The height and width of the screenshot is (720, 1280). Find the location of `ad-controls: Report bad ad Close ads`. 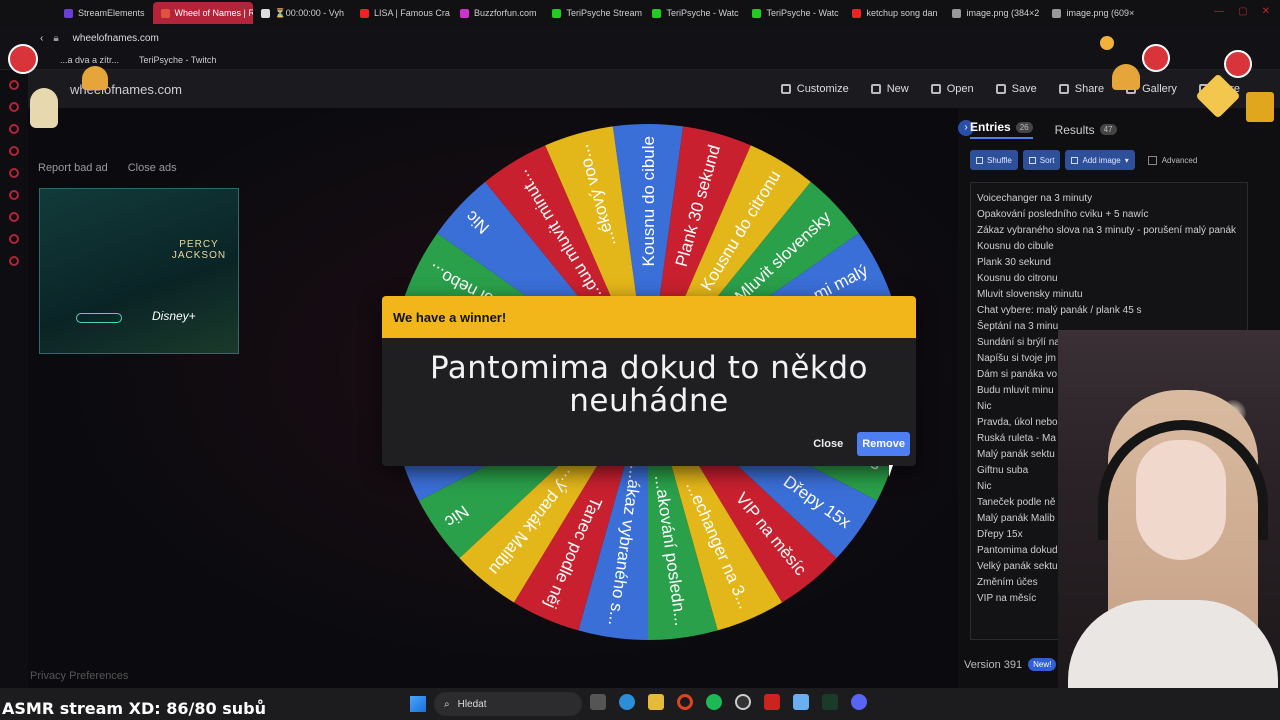

ad-controls: Report bad ad Close ads is located at coordinates (107, 168).